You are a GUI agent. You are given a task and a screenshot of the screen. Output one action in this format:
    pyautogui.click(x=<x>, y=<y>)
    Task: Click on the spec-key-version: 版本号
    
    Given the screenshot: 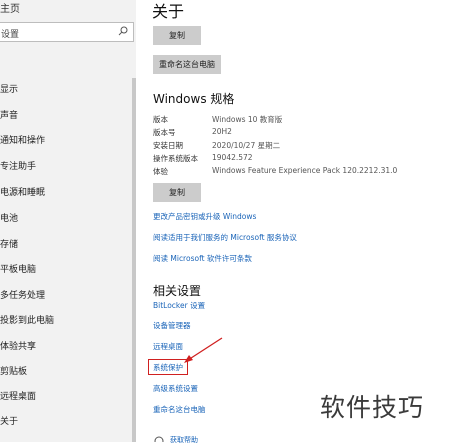 What is the action you would take?
    pyautogui.click(x=164, y=132)
    